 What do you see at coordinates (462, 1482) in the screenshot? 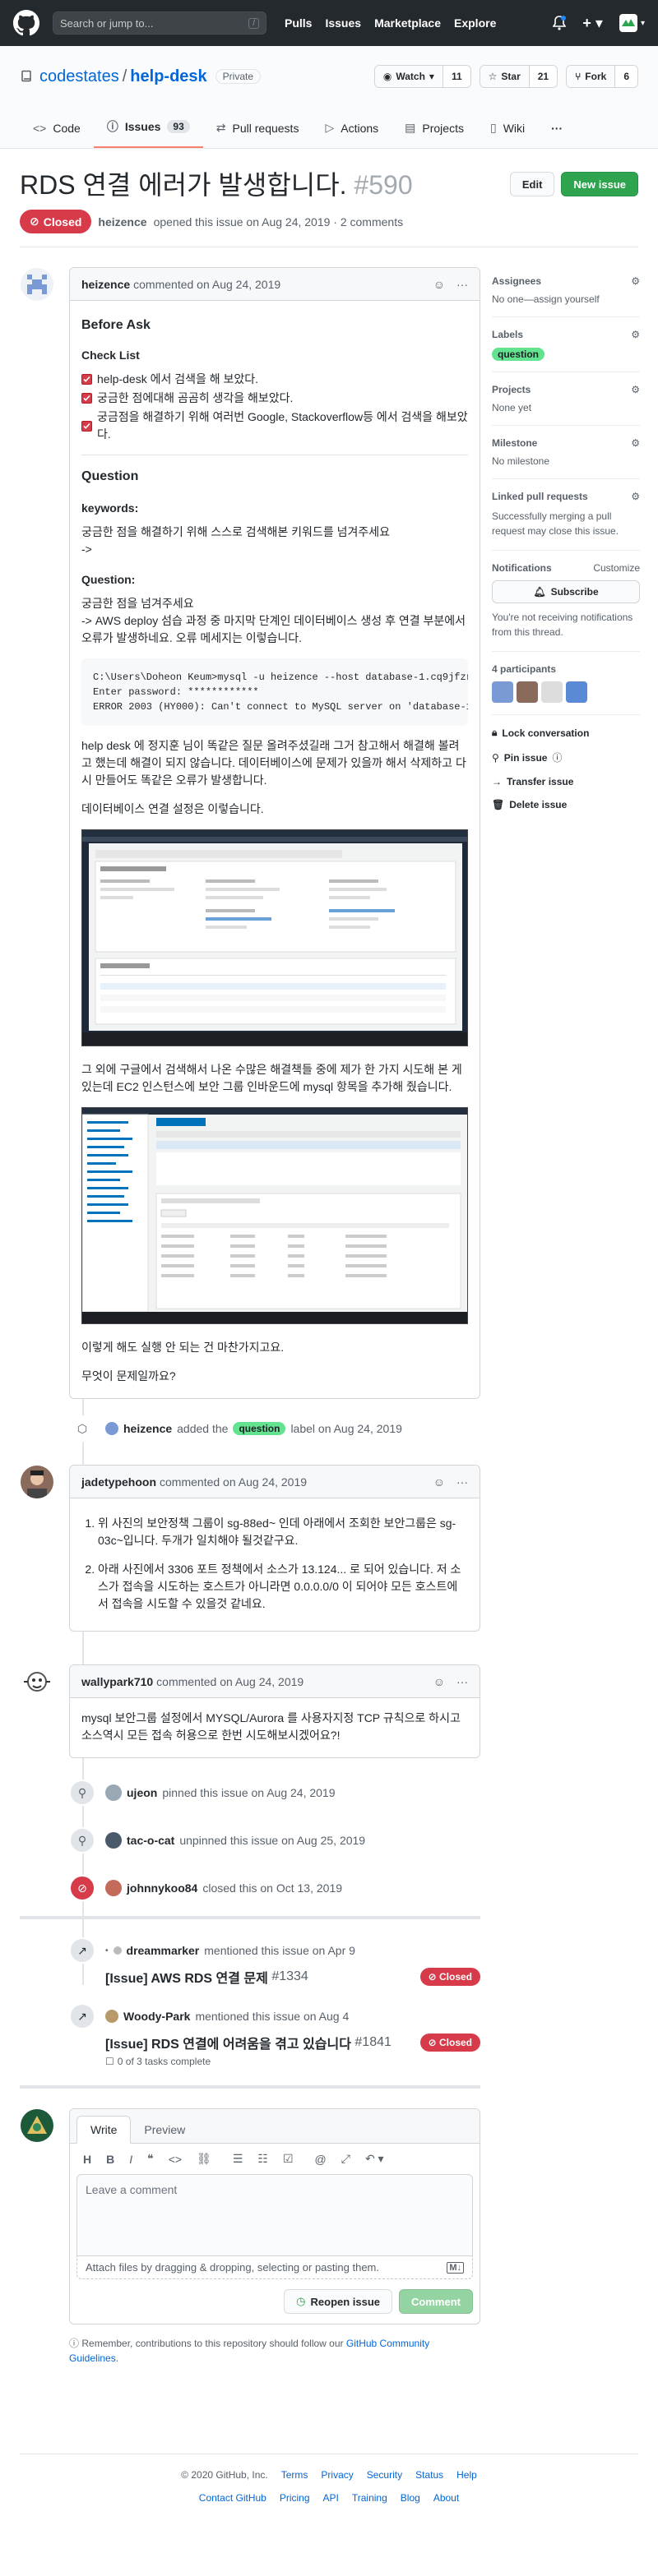
I see `kebab-icon: ···` at bounding box center [462, 1482].